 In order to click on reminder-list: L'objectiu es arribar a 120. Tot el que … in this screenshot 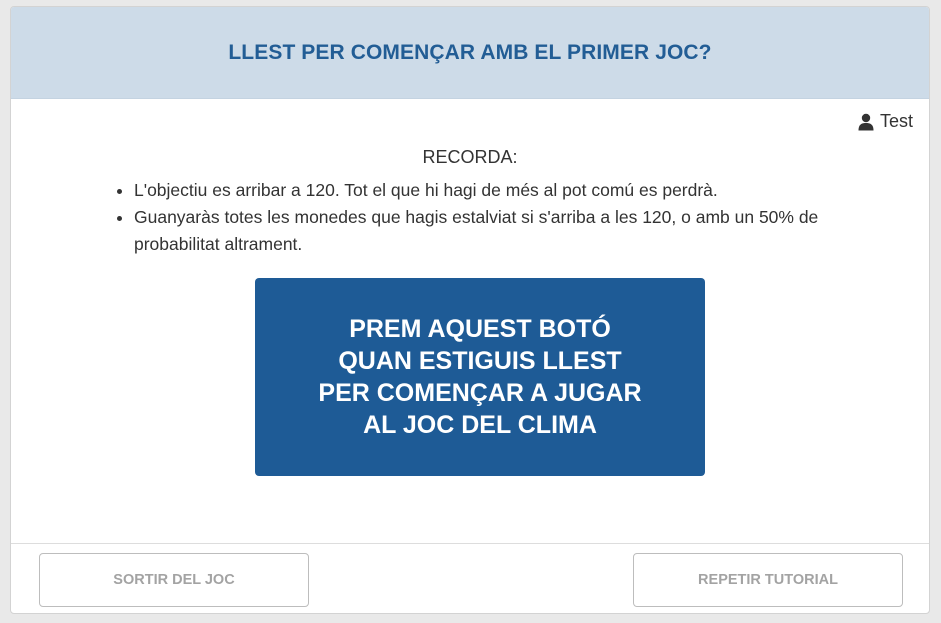, I will do `click(494, 217)`.